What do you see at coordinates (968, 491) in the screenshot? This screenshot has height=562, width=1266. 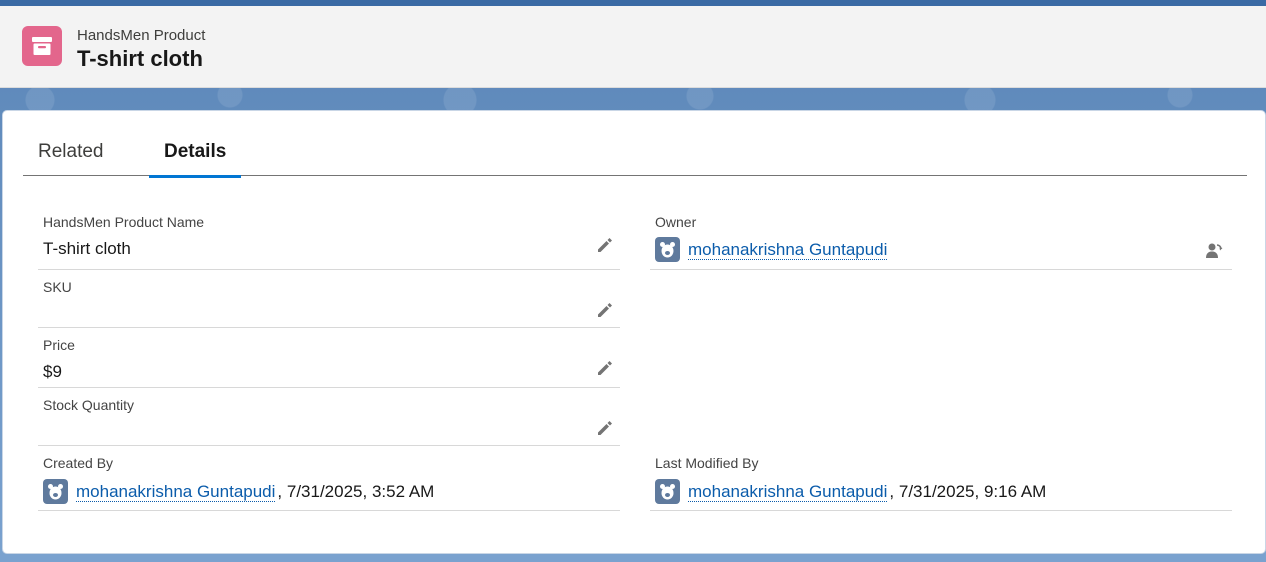 I see `modified-timestamp: , 7/31/2025, 9:16 AM` at bounding box center [968, 491].